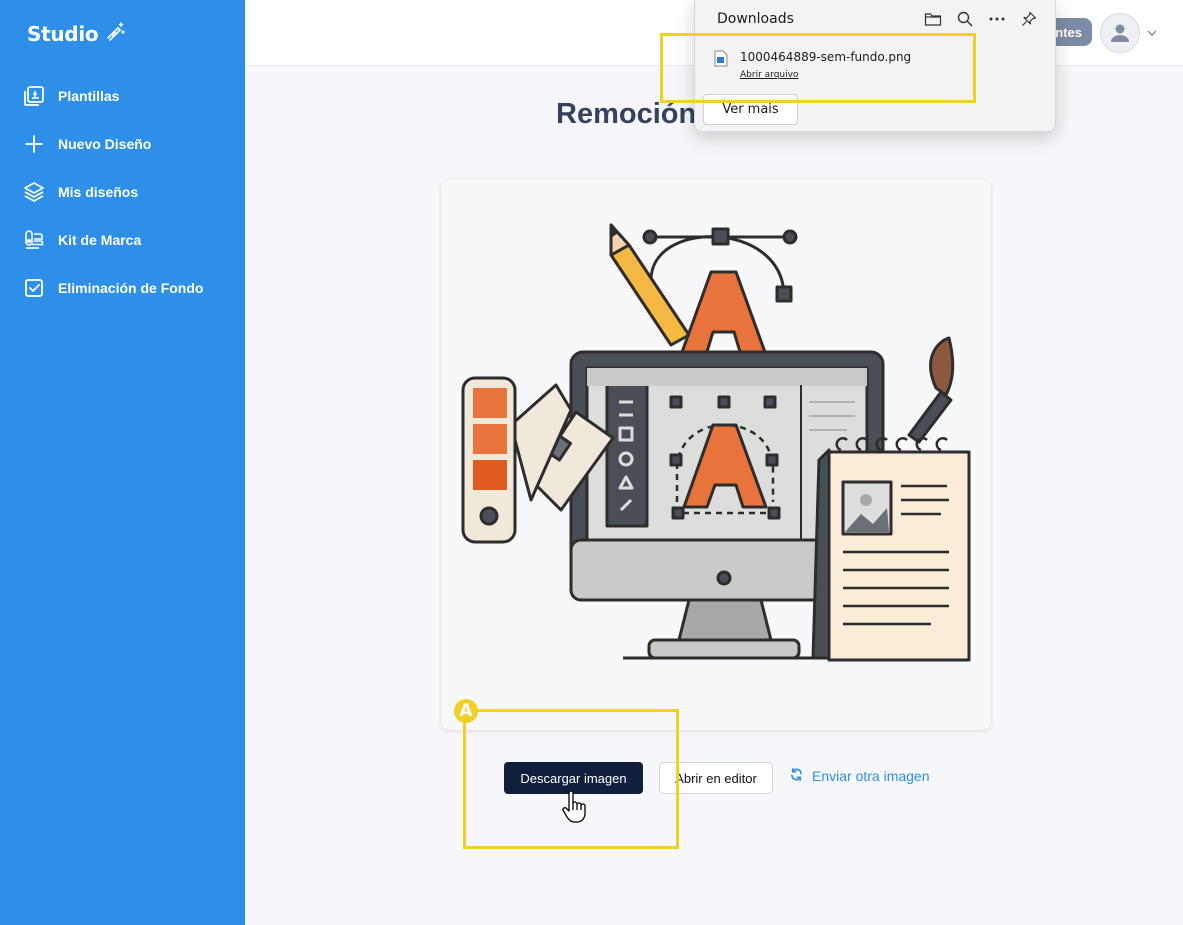 The height and width of the screenshot is (925, 1183). Describe the element at coordinates (1068, 32) in the screenshot. I see `header-pill-label: ntes` at that location.